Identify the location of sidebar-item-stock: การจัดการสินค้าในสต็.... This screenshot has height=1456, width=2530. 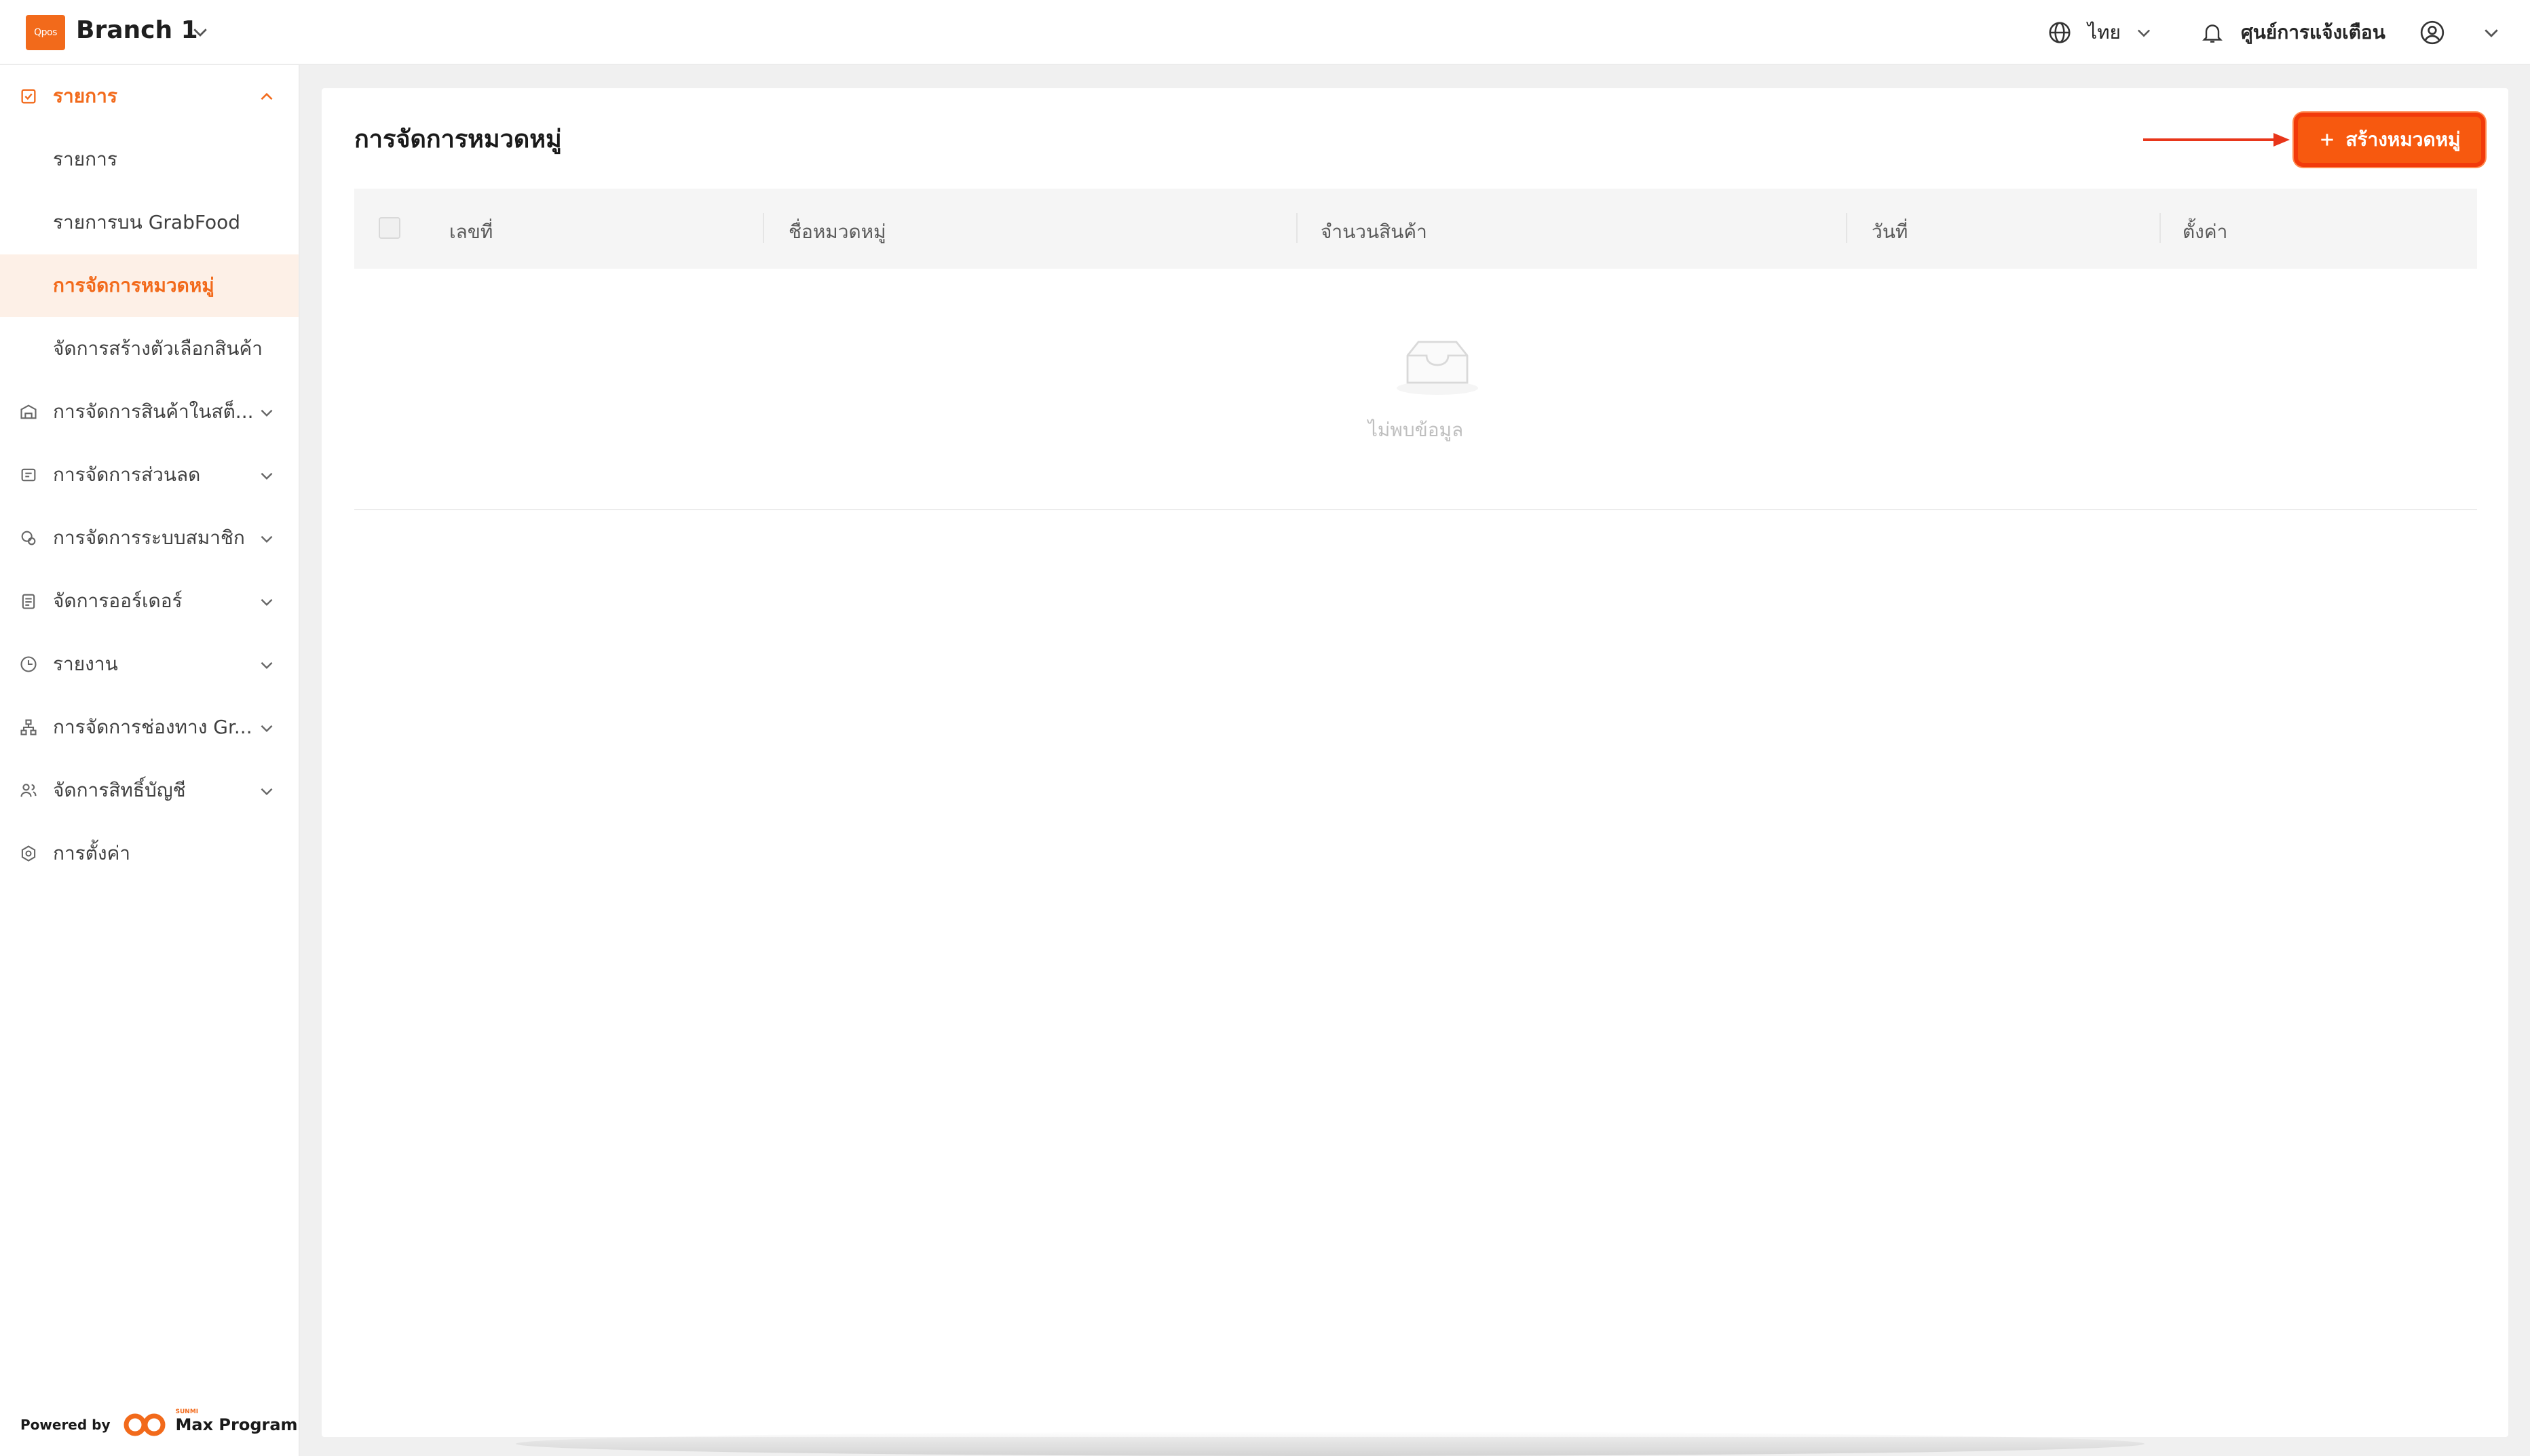
(149, 412).